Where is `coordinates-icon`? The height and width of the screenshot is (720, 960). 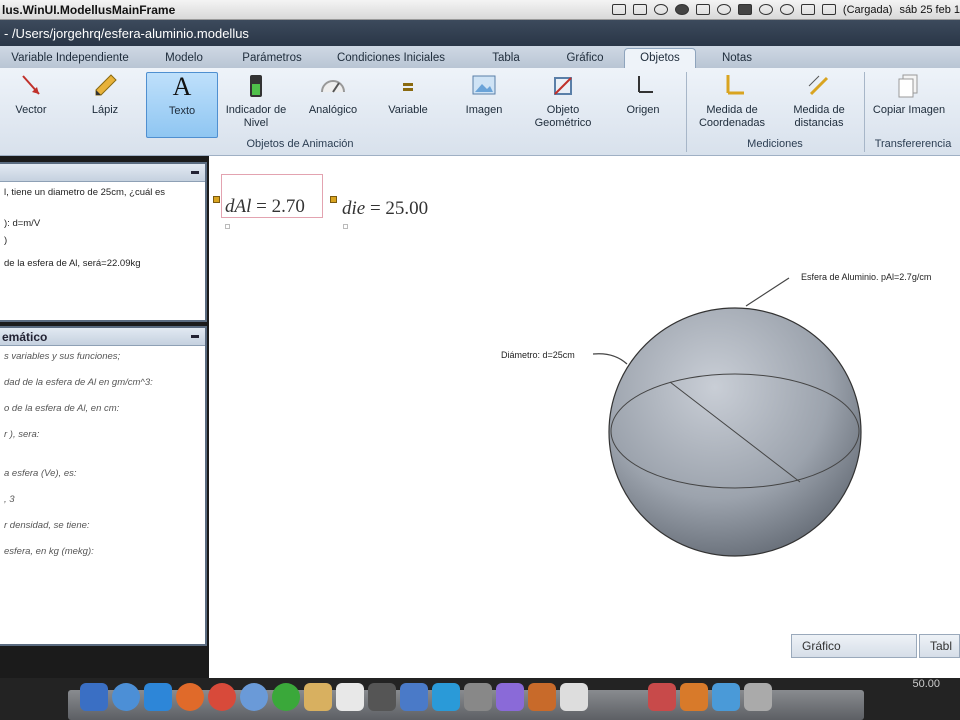
coordinates-icon is located at coordinates (732, 86).